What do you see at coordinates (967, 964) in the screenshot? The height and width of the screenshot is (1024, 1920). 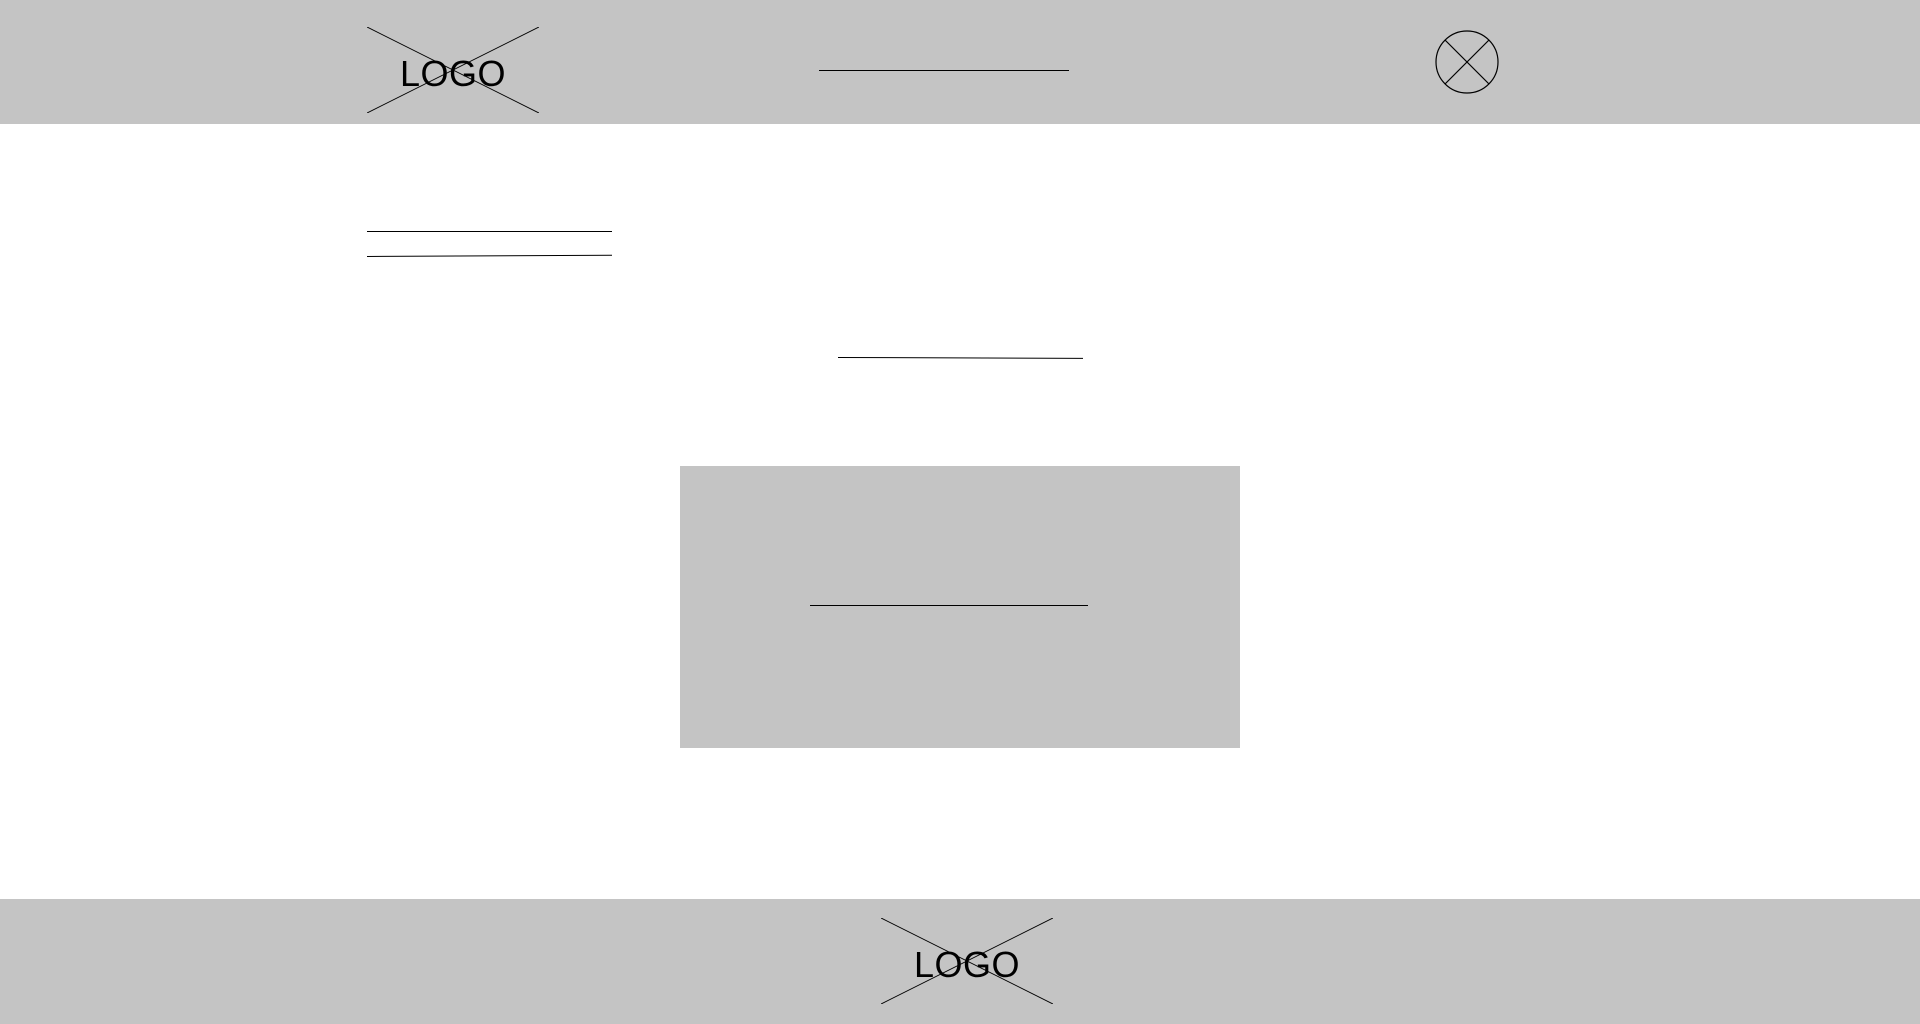 I see `footer-logo-text: LOGO` at bounding box center [967, 964].